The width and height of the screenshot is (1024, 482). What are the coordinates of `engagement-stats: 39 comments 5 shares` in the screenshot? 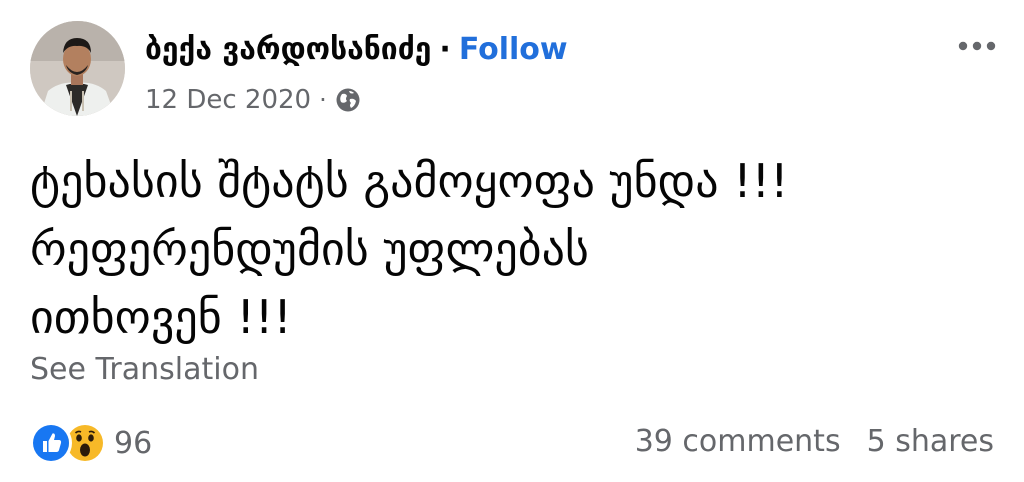 It's located at (814, 441).